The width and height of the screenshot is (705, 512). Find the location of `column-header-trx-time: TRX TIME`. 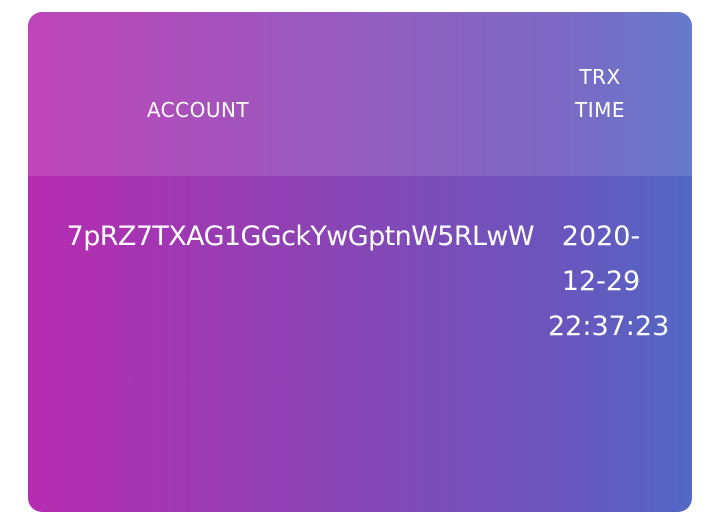

column-header-trx-time: TRX TIME is located at coordinates (600, 94).